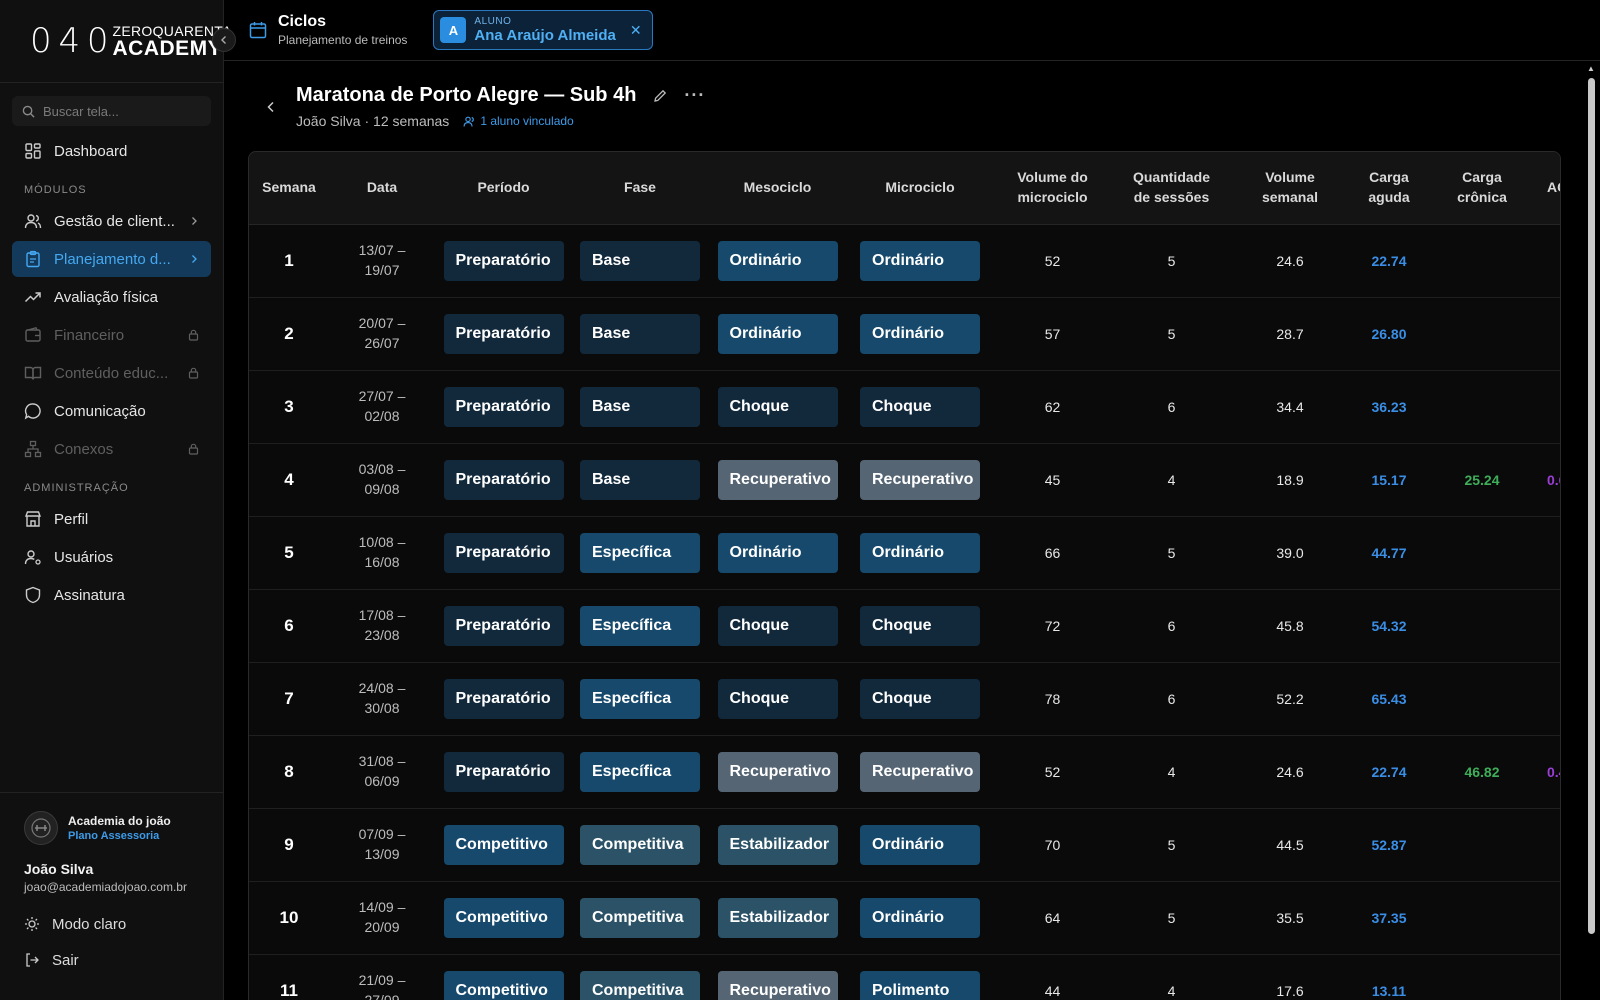 This screenshot has width=1600, height=1000. I want to click on scrollbar-thumb, so click(1591, 506).